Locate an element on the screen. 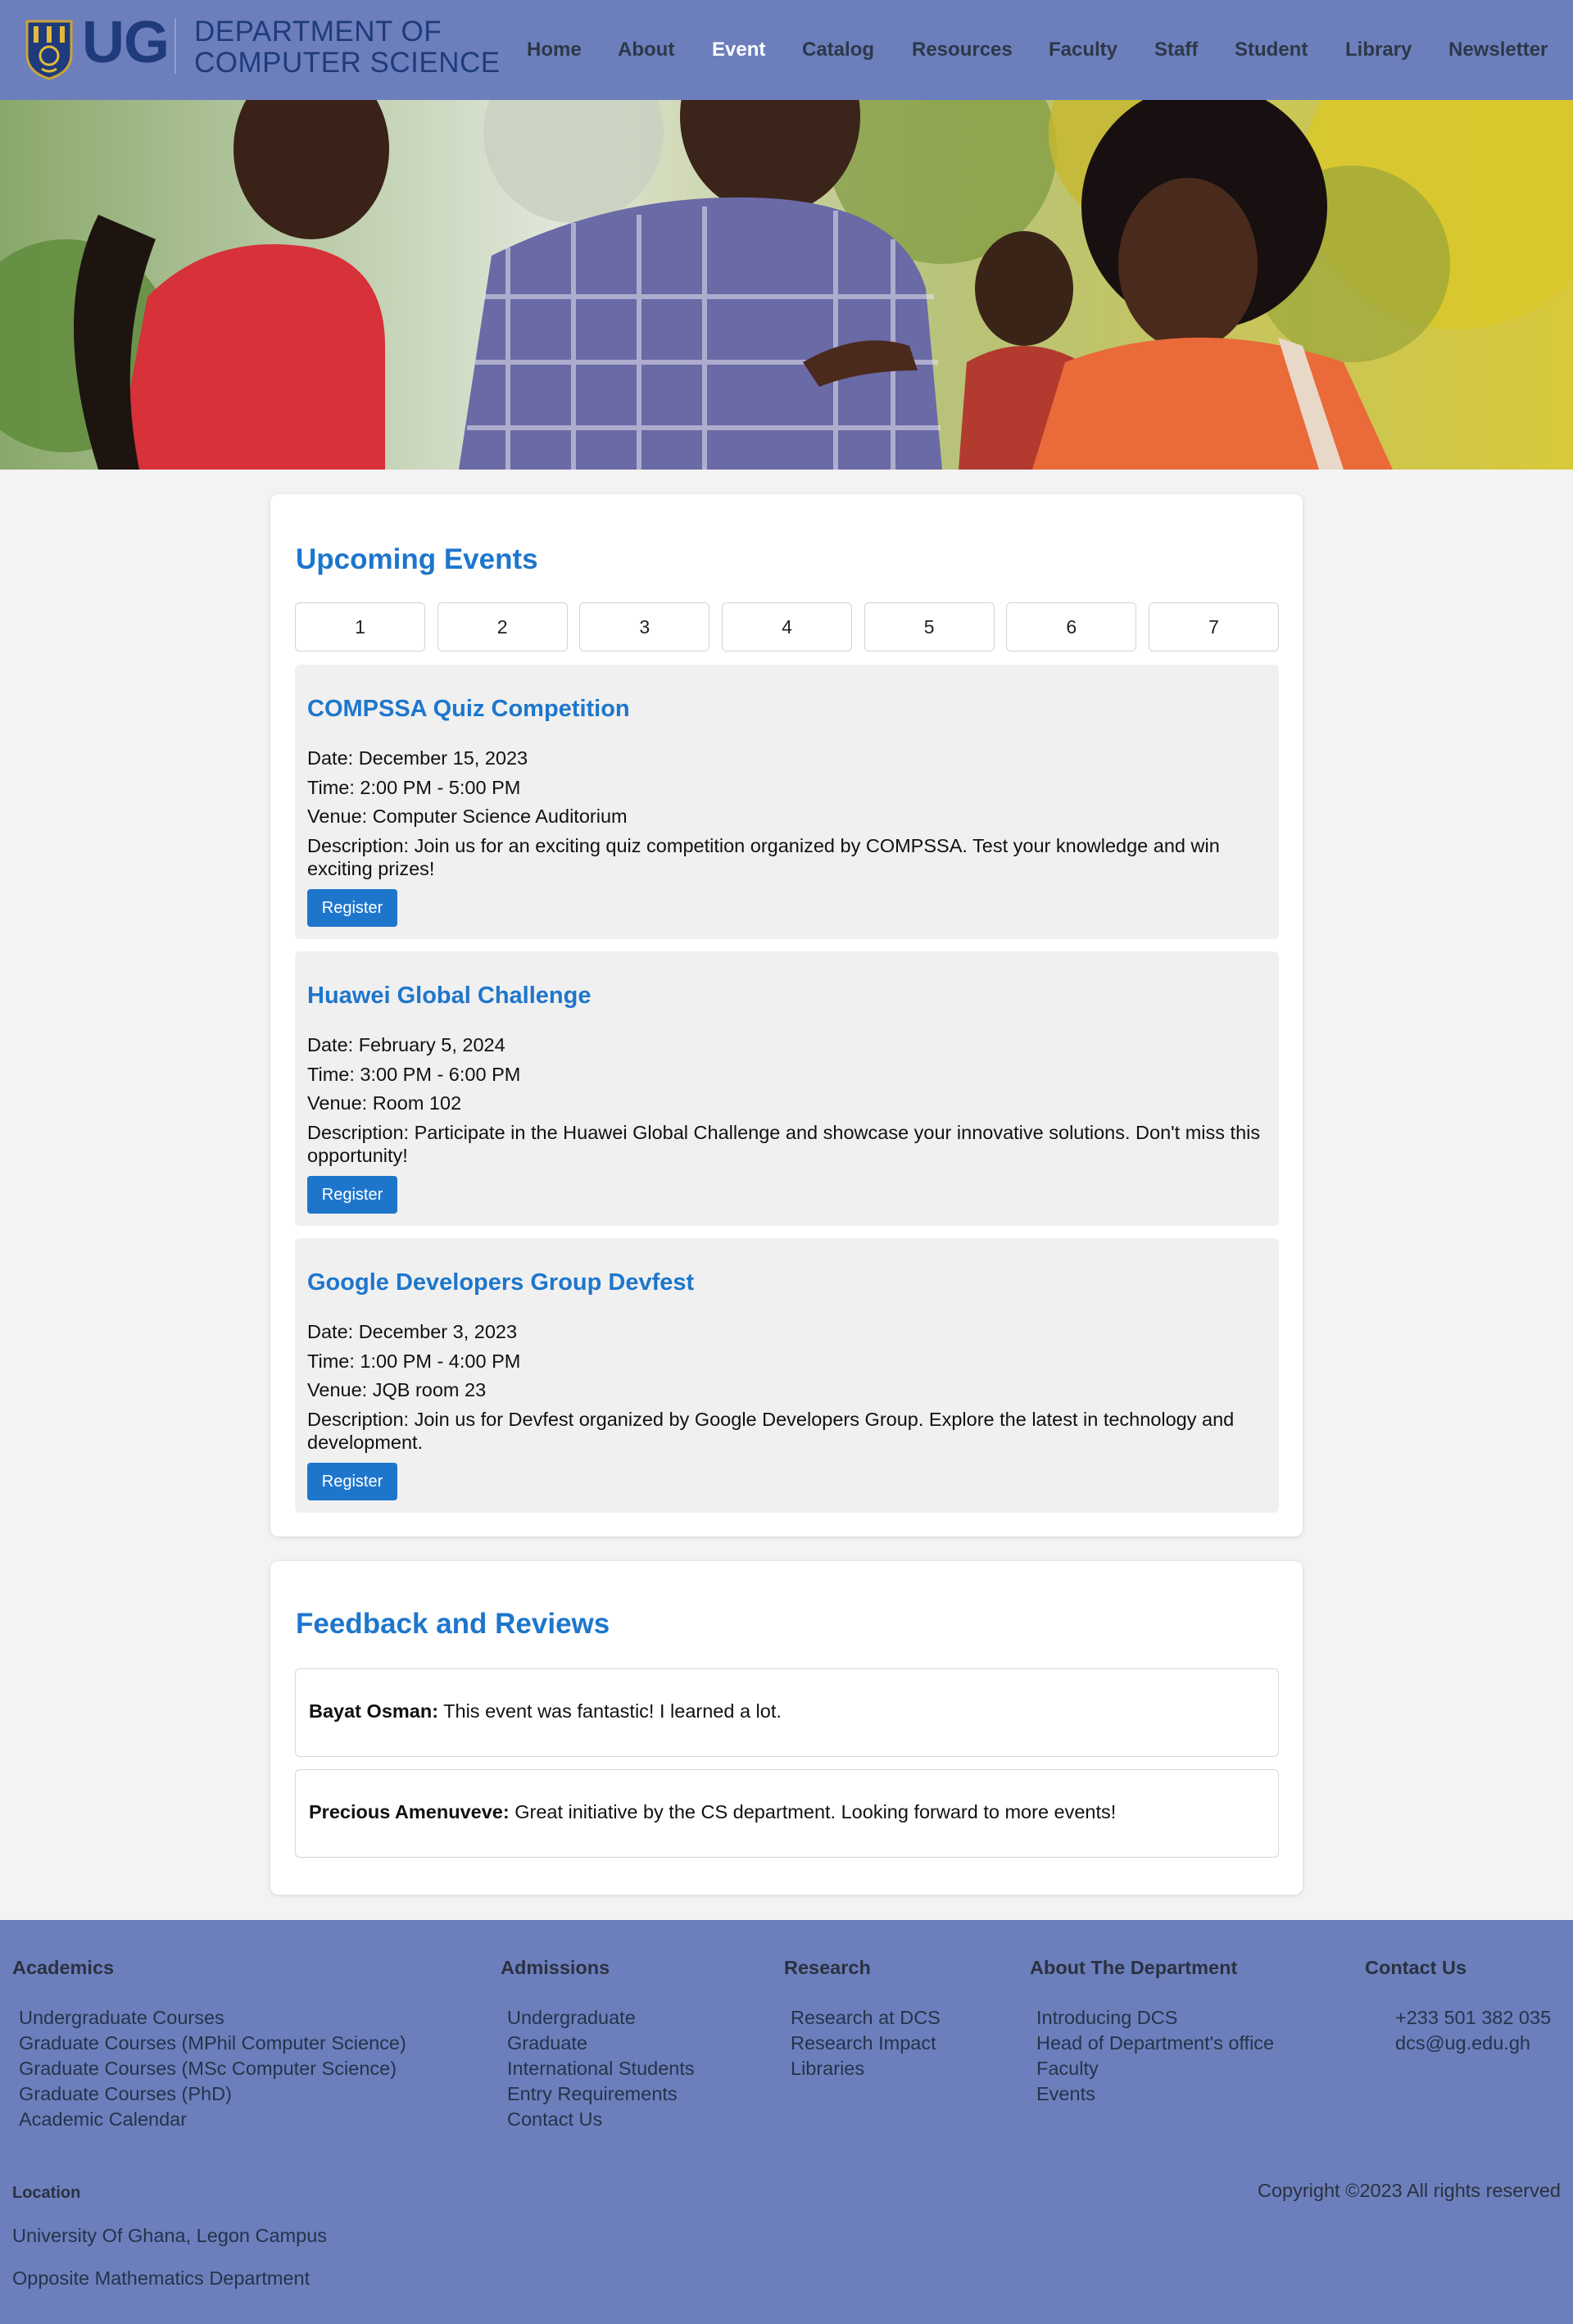 This screenshot has height=2324, width=1573. event-title: Huawei Global Challenge is located at coordinates (449, 996).